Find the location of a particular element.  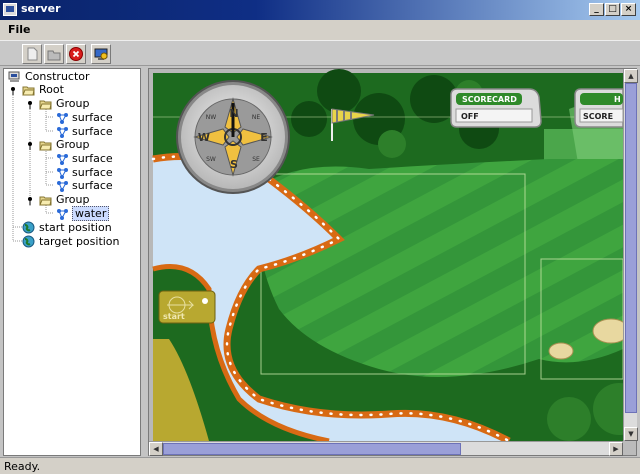

stop-icon is located at coordinates (76, 54).